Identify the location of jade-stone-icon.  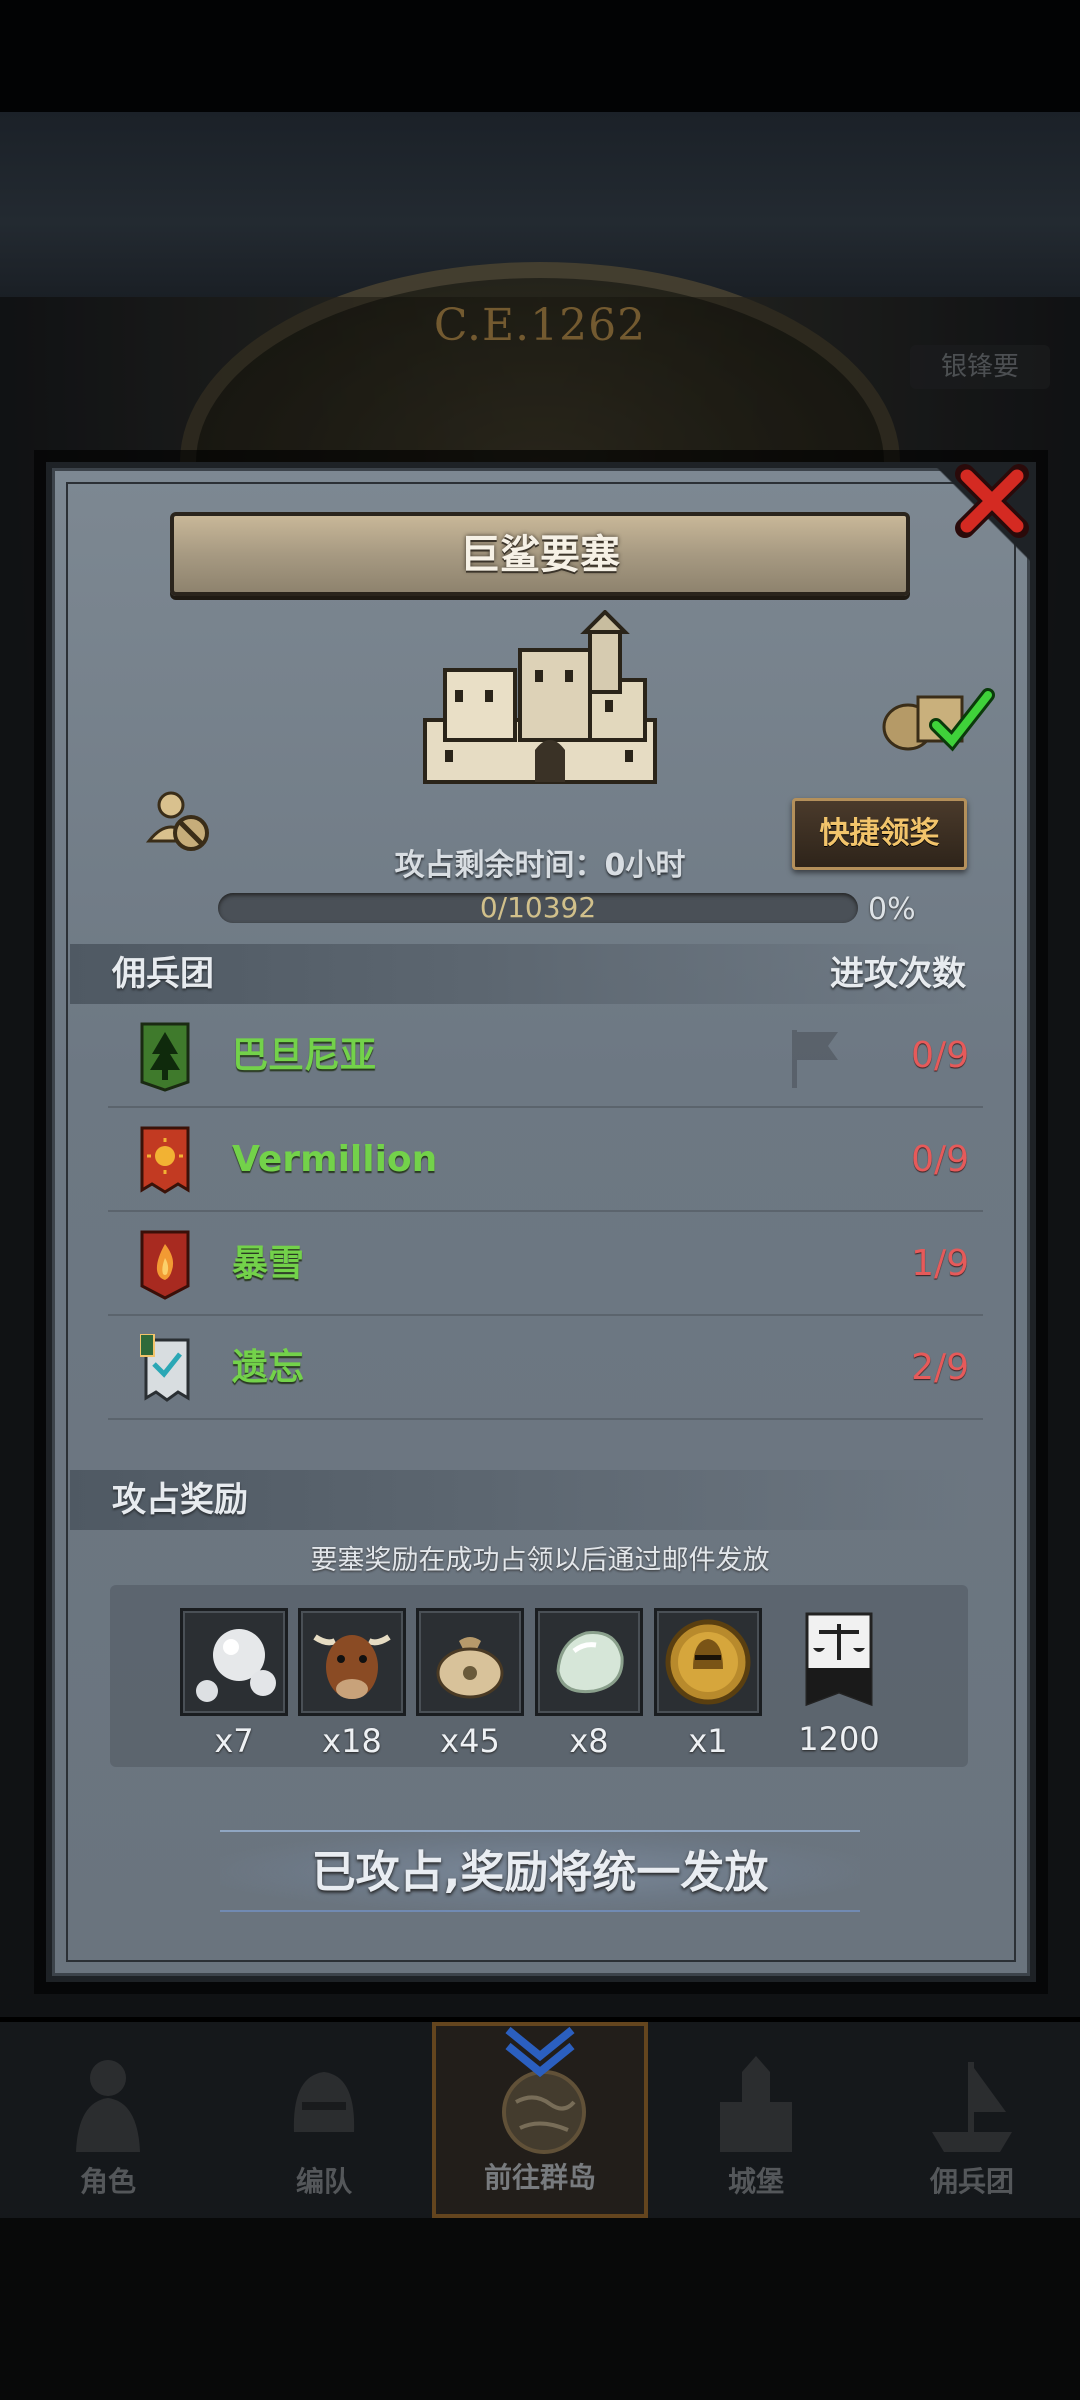
(590, 1662).